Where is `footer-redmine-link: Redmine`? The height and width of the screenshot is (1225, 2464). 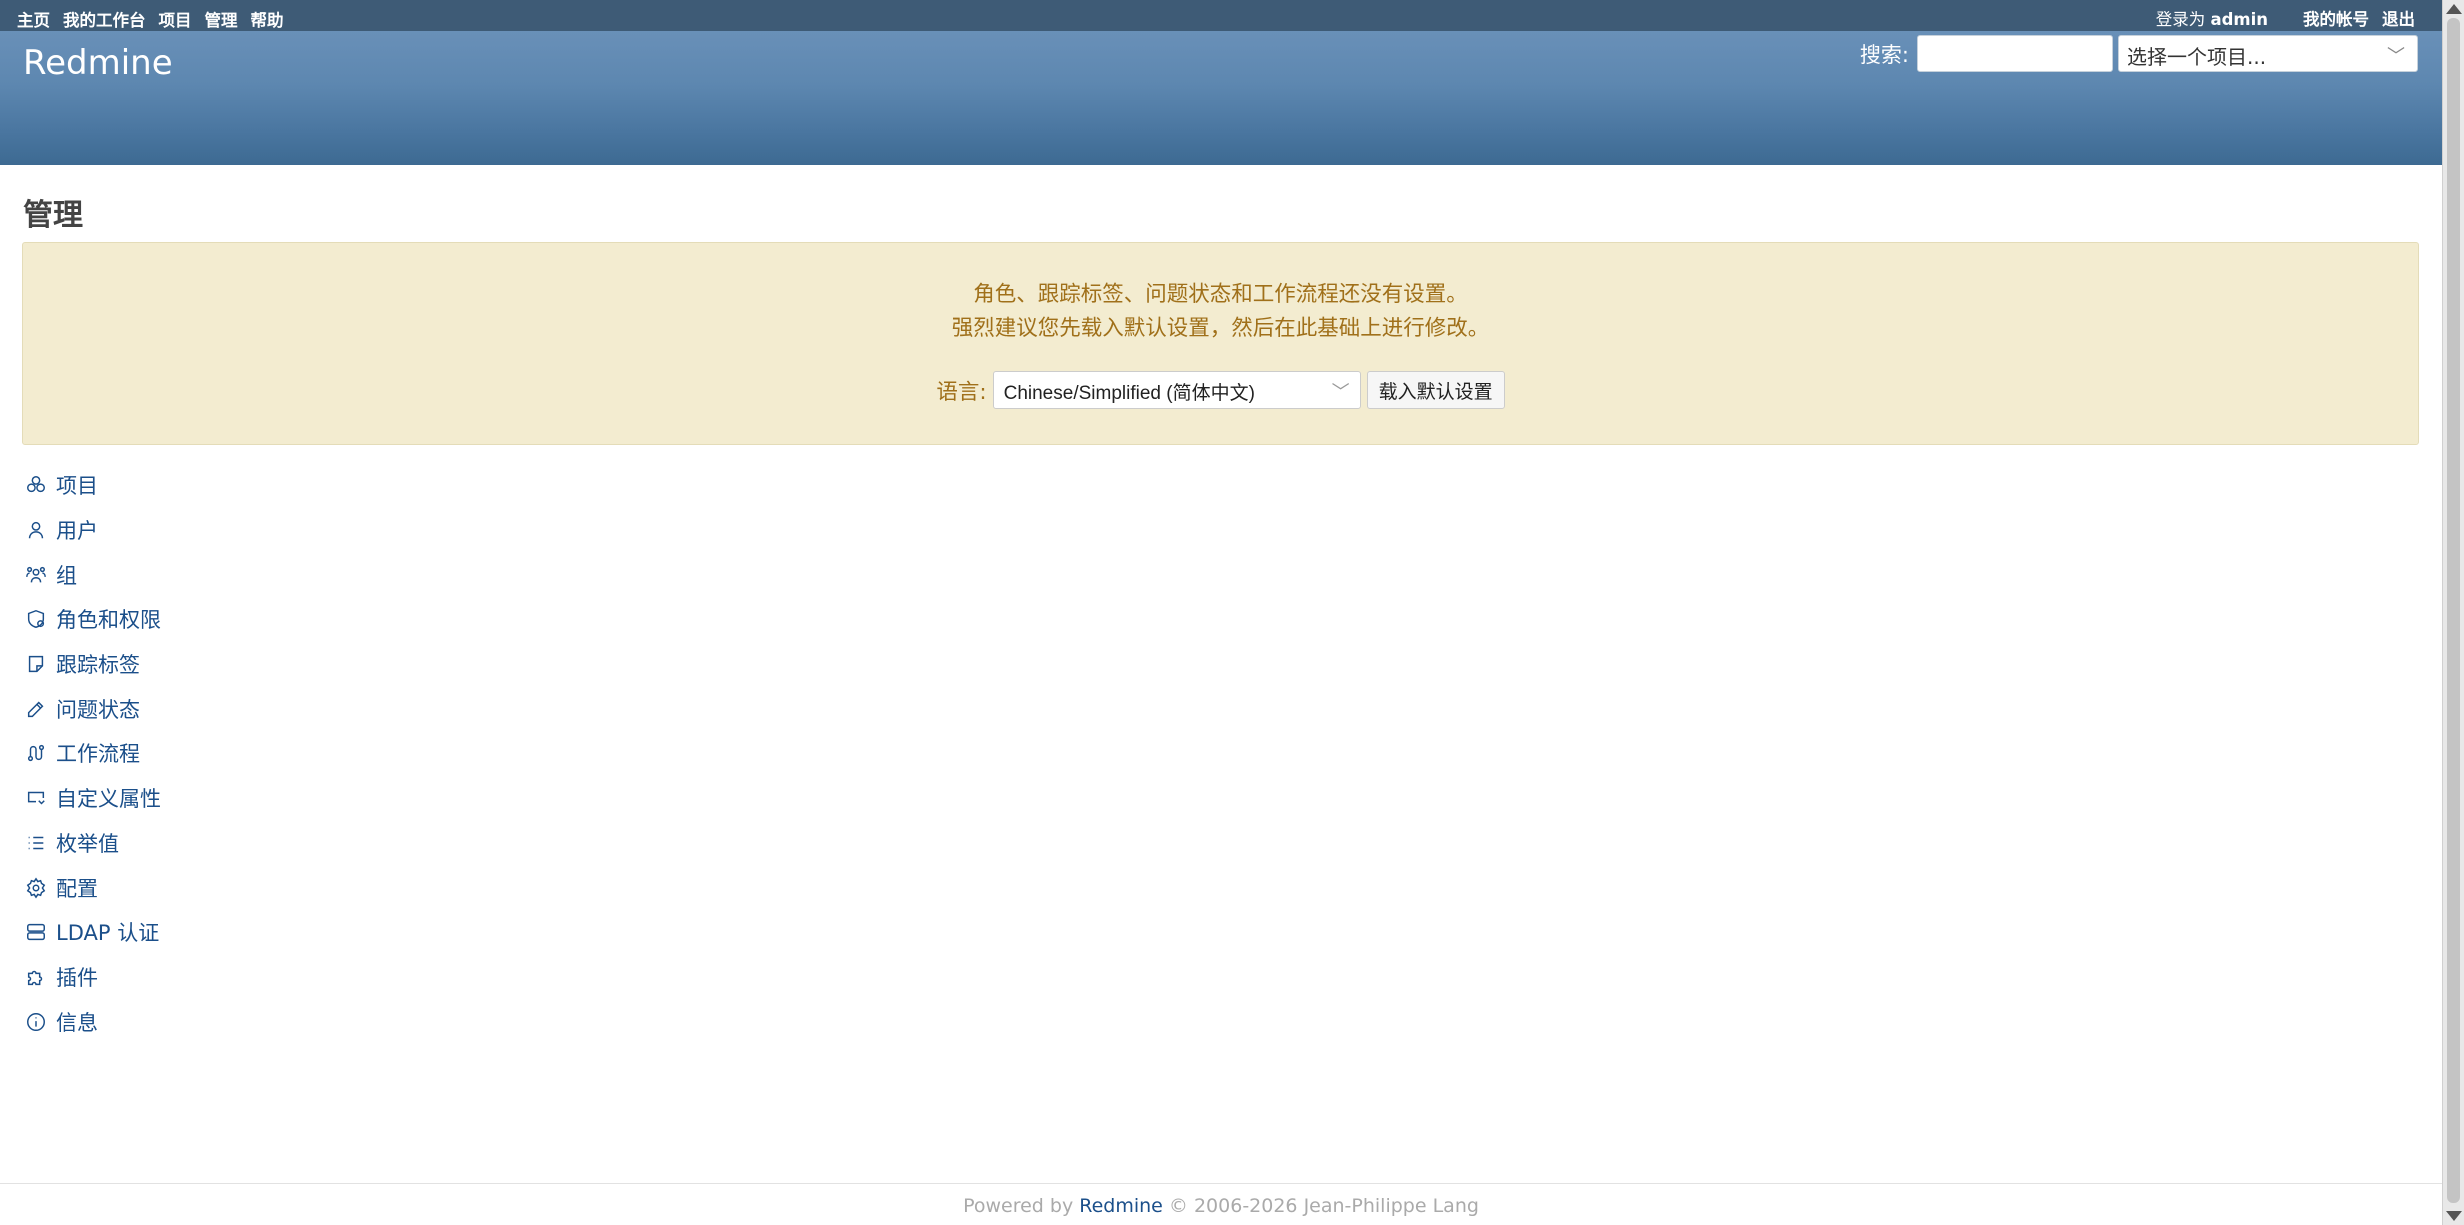
footer-redmine-link: Redmine is located at coordinates (1121, 1206).